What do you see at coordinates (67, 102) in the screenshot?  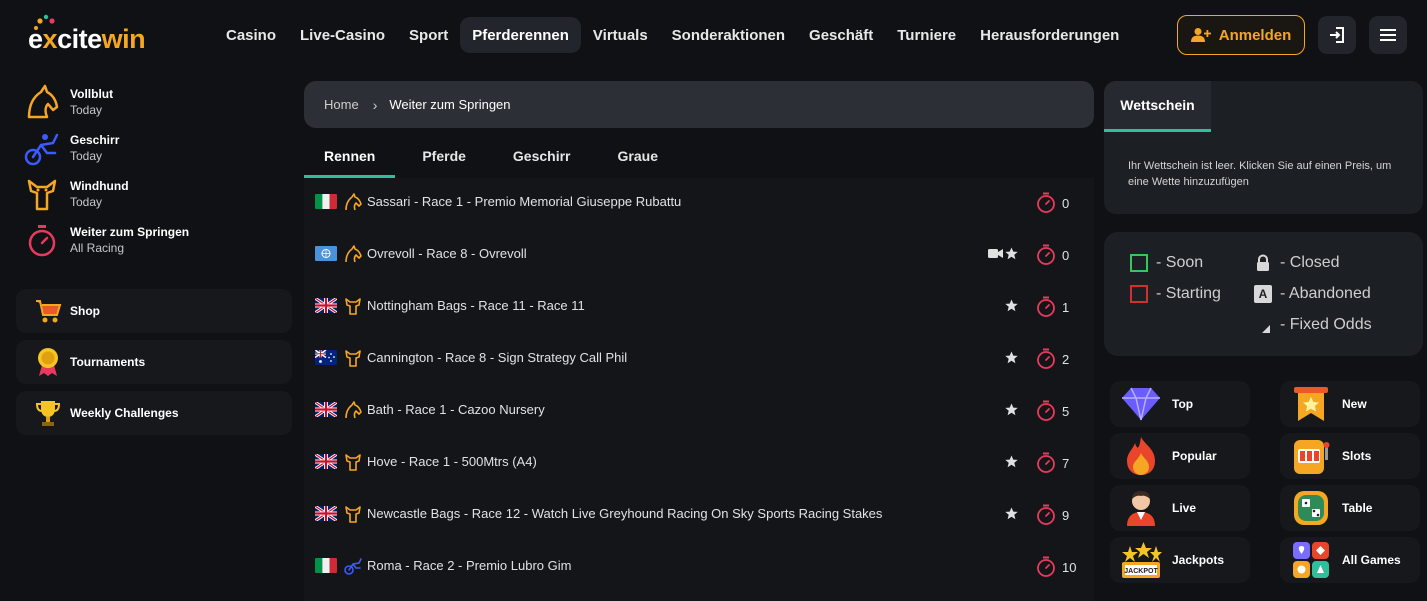 I see `category-vollblut: Vollblut Today` at bounding box center [67, 102].